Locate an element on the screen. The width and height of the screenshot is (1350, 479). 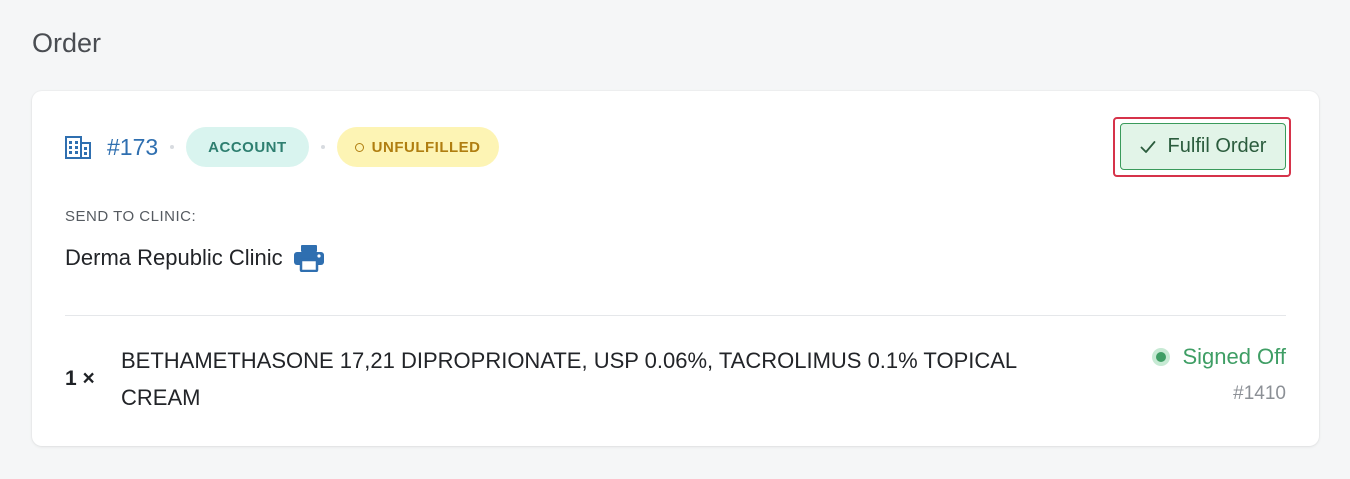
item-status: Signed Off is located at coordinates (1219, 357).